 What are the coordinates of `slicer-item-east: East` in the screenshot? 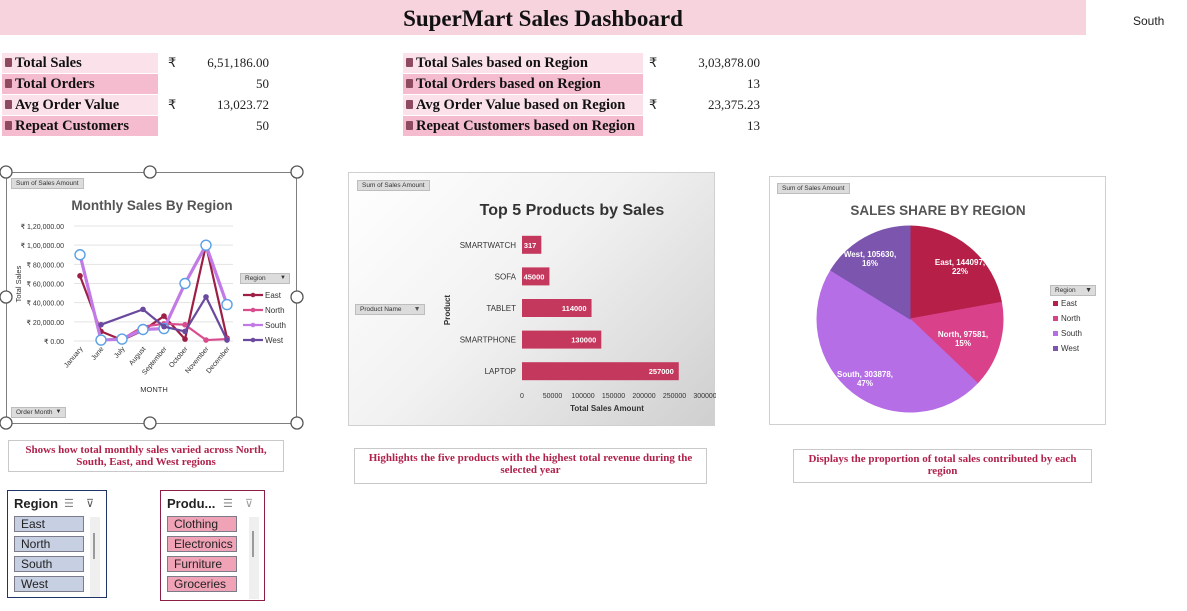 It's located at (49, 524).